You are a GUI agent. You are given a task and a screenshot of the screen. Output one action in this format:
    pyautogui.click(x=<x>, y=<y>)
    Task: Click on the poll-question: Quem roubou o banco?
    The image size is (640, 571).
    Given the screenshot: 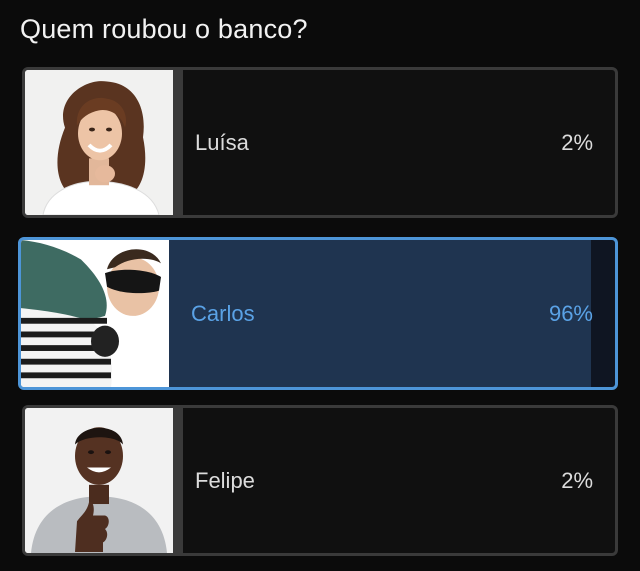 What is the action you would take?
    pyautogui.click(x=164, y=29)
    